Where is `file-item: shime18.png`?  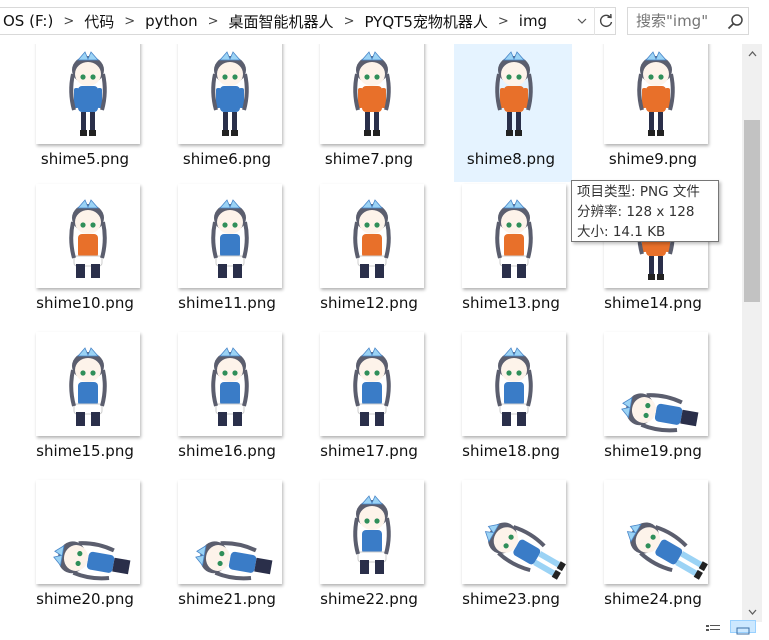 file-item: shime18.png is located at coordinates (503, 403).